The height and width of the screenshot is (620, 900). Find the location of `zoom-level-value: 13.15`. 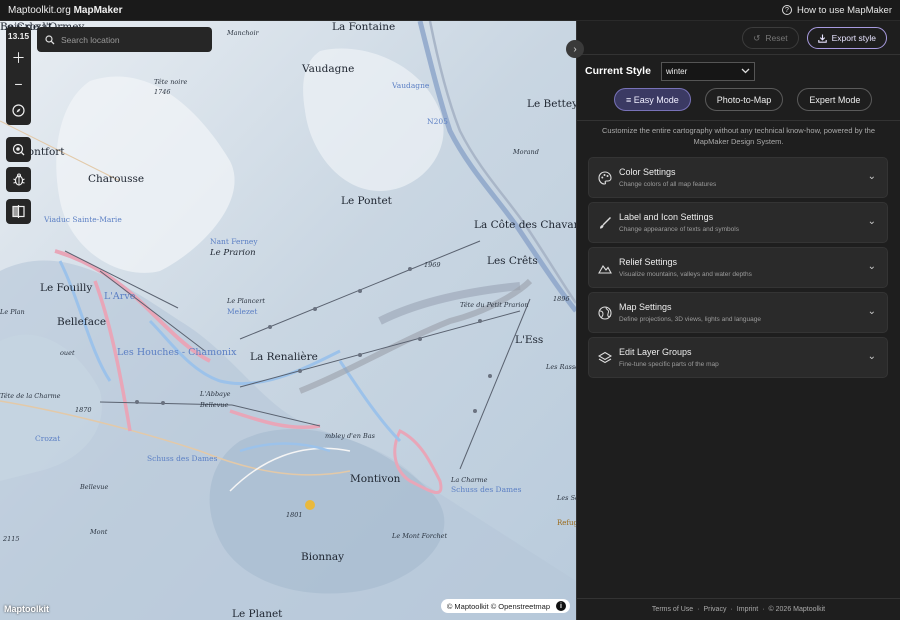

zoom-level-value: 13.15 is located at coordinates (18, 36).